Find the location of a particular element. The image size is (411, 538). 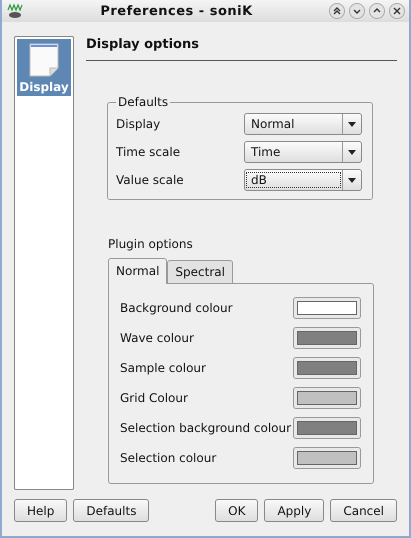

colour-label: Wave colour is located at coordinates (157, 338).